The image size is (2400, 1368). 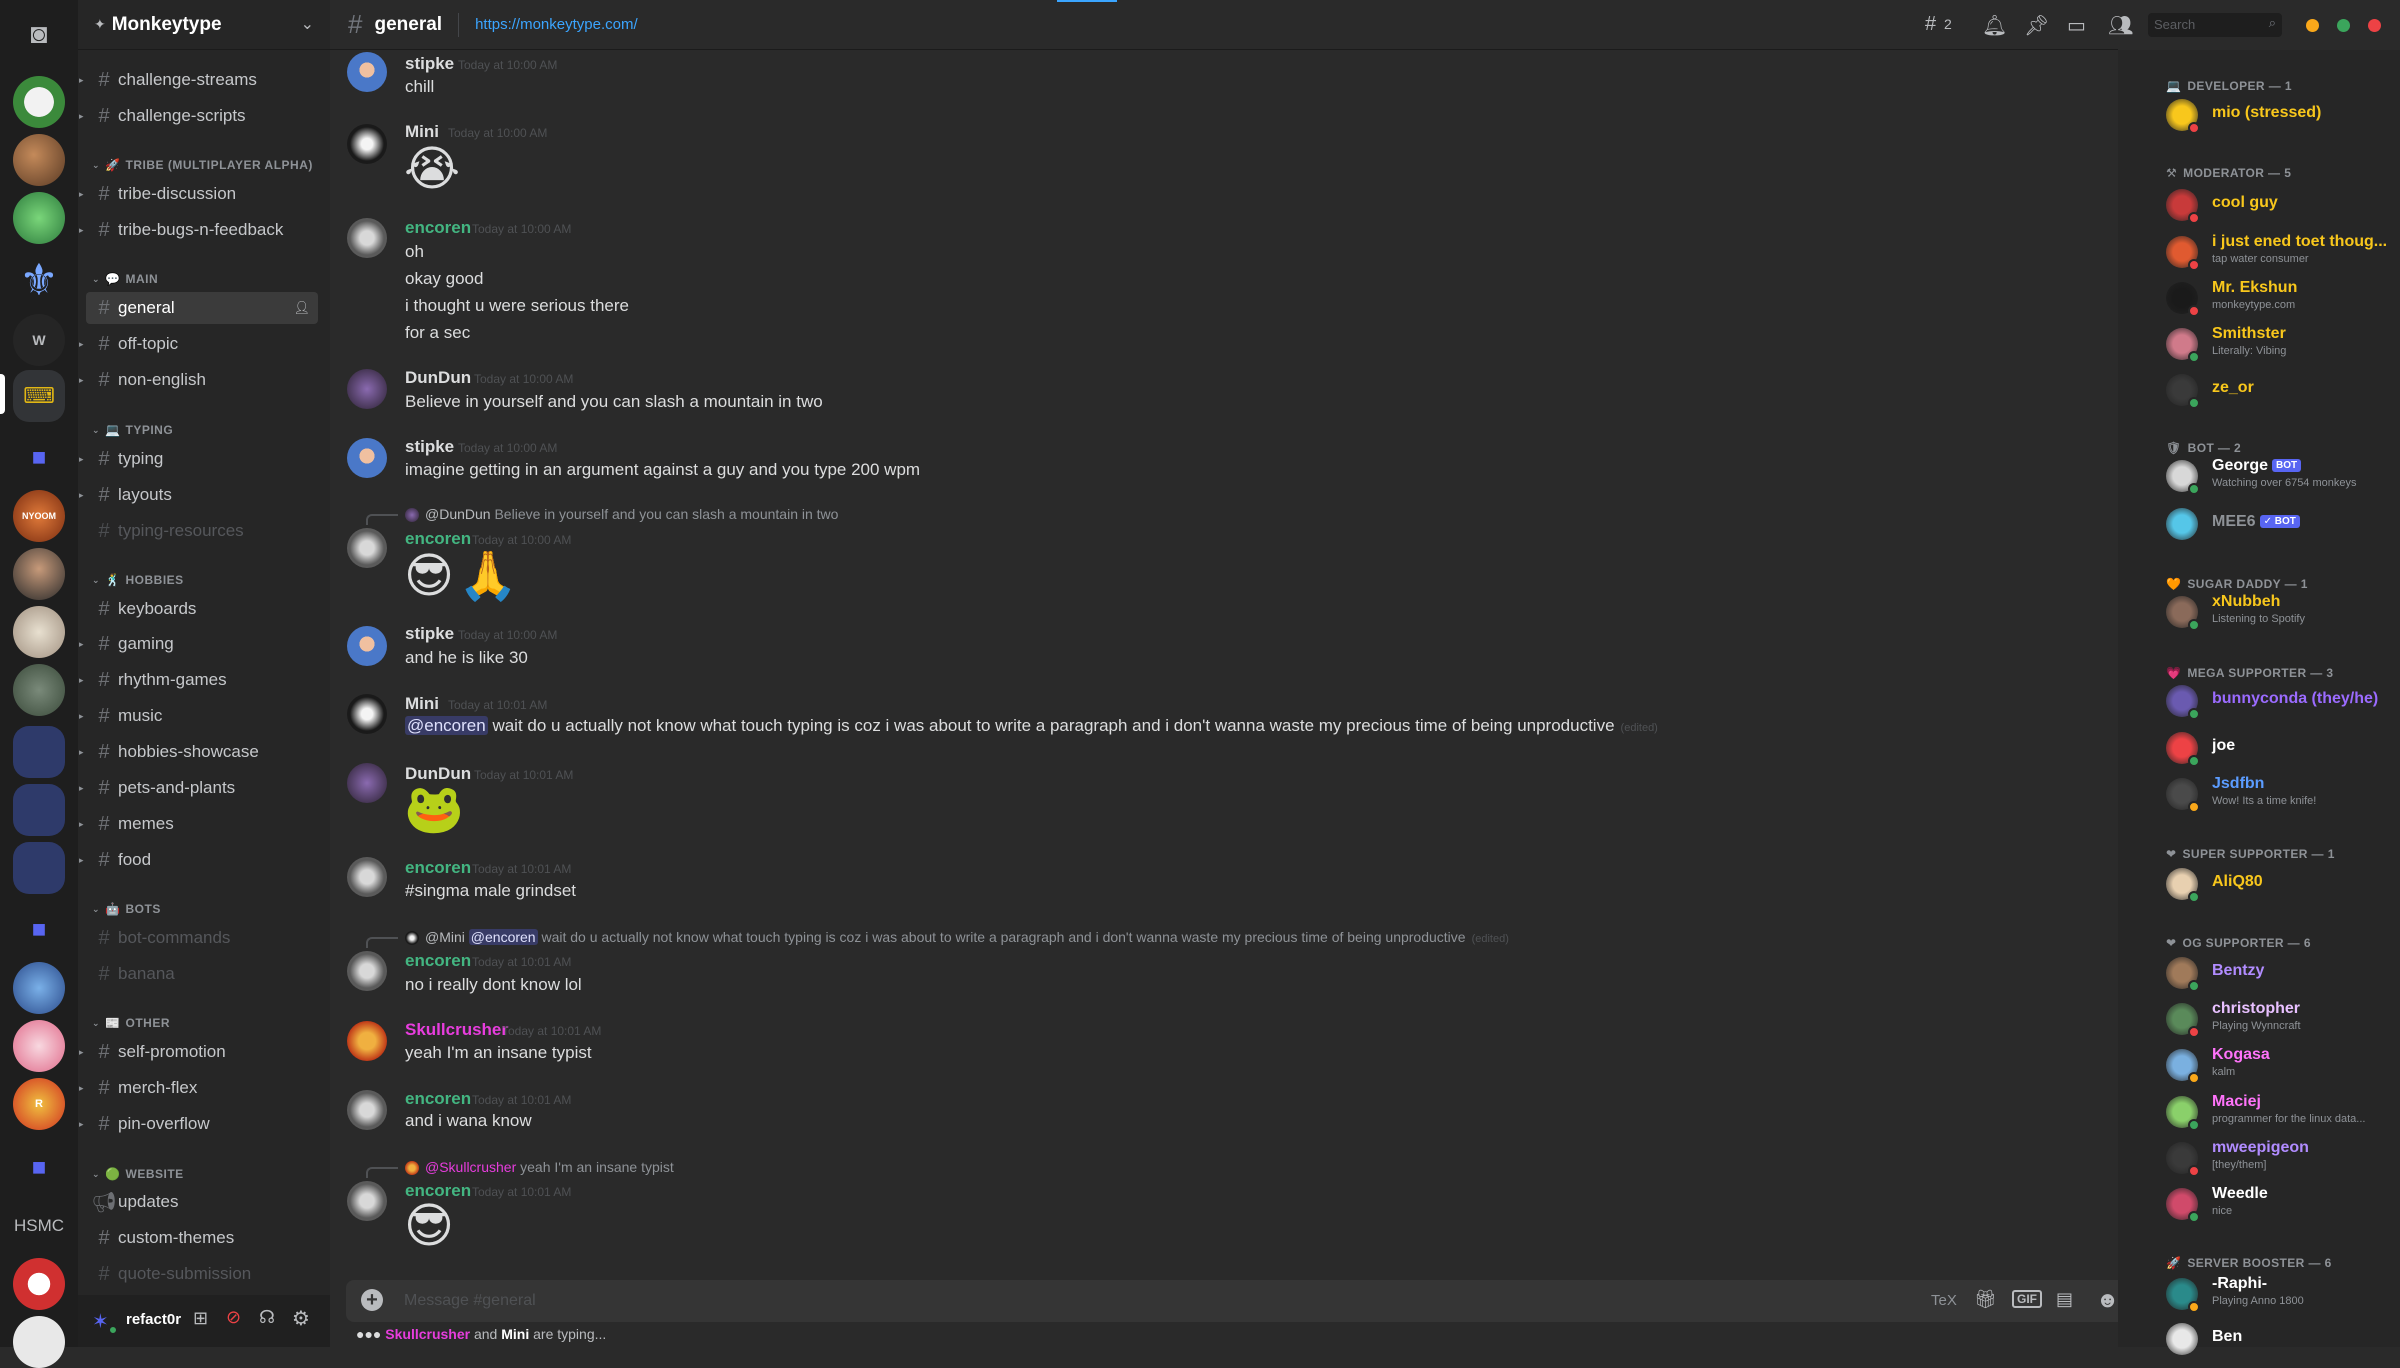 What do you see at coordinates (39, 1104) in the screenshot?
I see `server-icon-rising: R` at bounding box center [39, 1104].